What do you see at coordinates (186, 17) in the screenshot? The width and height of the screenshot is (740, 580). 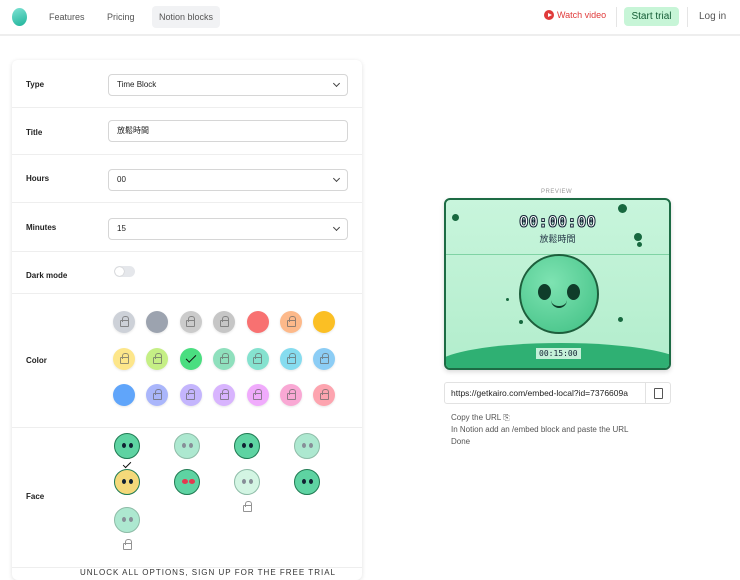 I see `nav-notion-blocks: Notion blocks` at bounding box center [186, 17].